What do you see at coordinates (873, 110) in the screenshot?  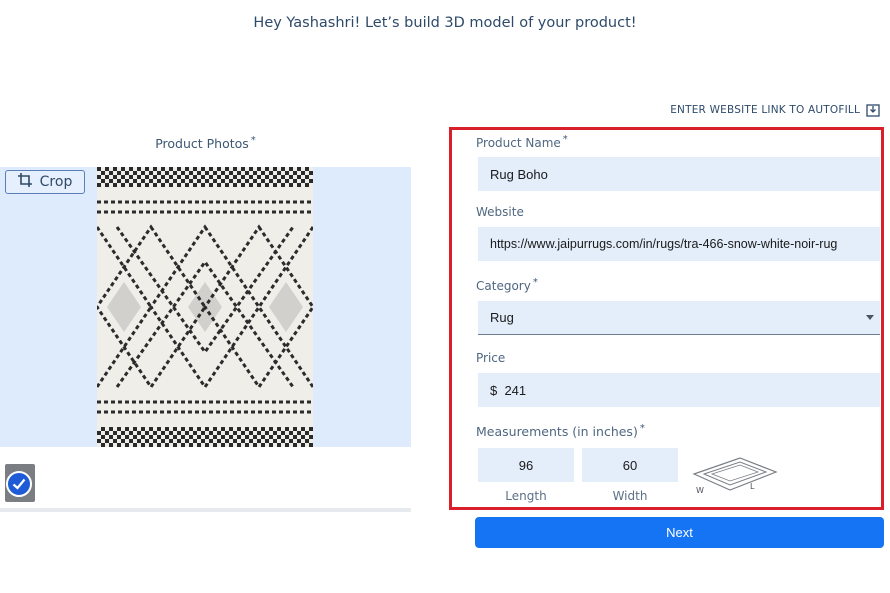 I see `download-box-icon` at bounding box center [873, 110].